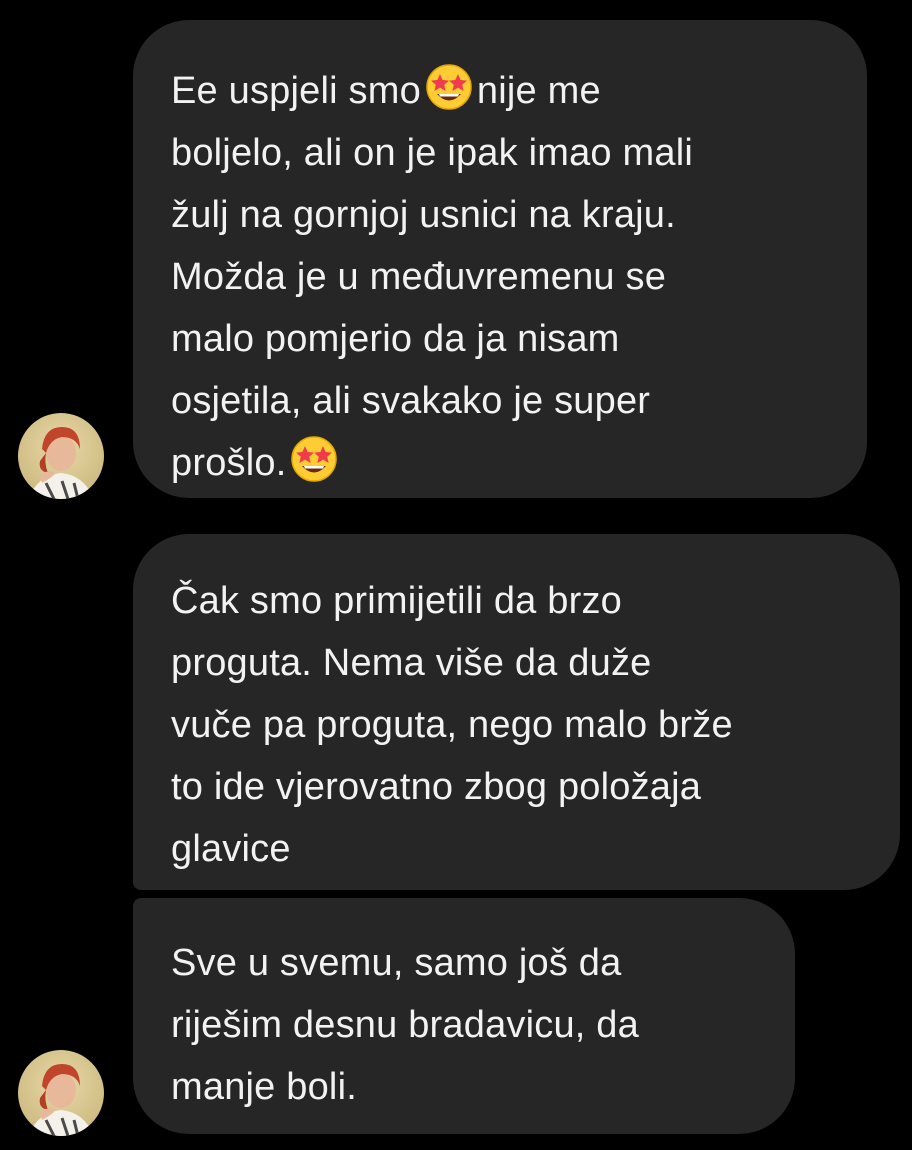 This screenshot has width=912, height=1150. What do you see at coordinates (296, 91) in the screenshot?
I see `message-text: Ee uspjeli smo` at bounding box center [296, 91].